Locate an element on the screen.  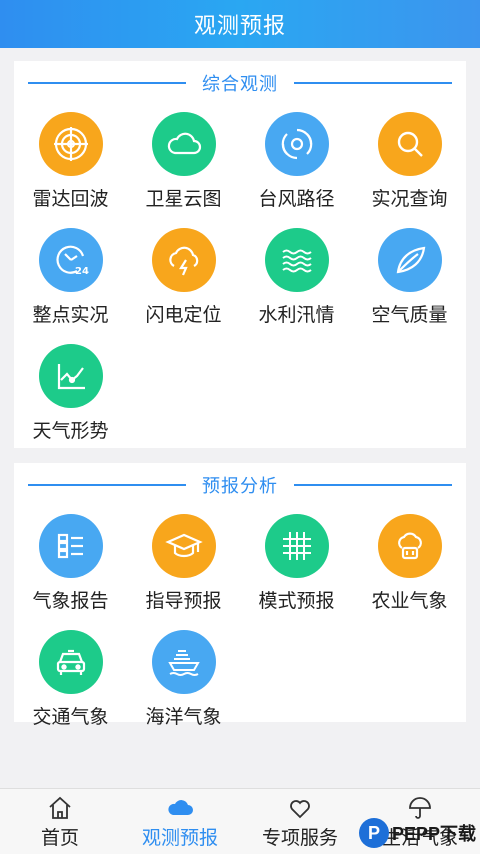
agriculture-icon is located at coordinates (409, 546).